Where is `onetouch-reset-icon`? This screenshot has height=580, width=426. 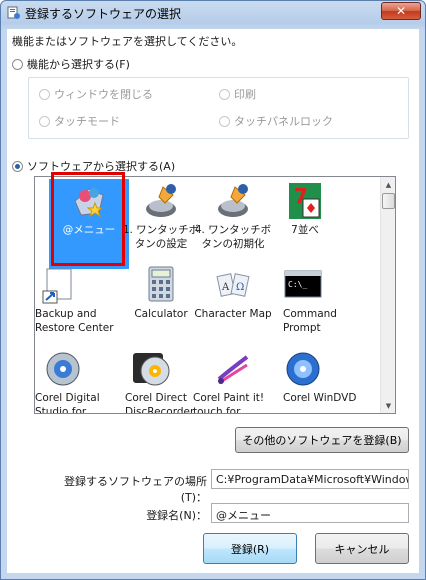 onetouch-reset-icon is located at coordinates (233, 200).